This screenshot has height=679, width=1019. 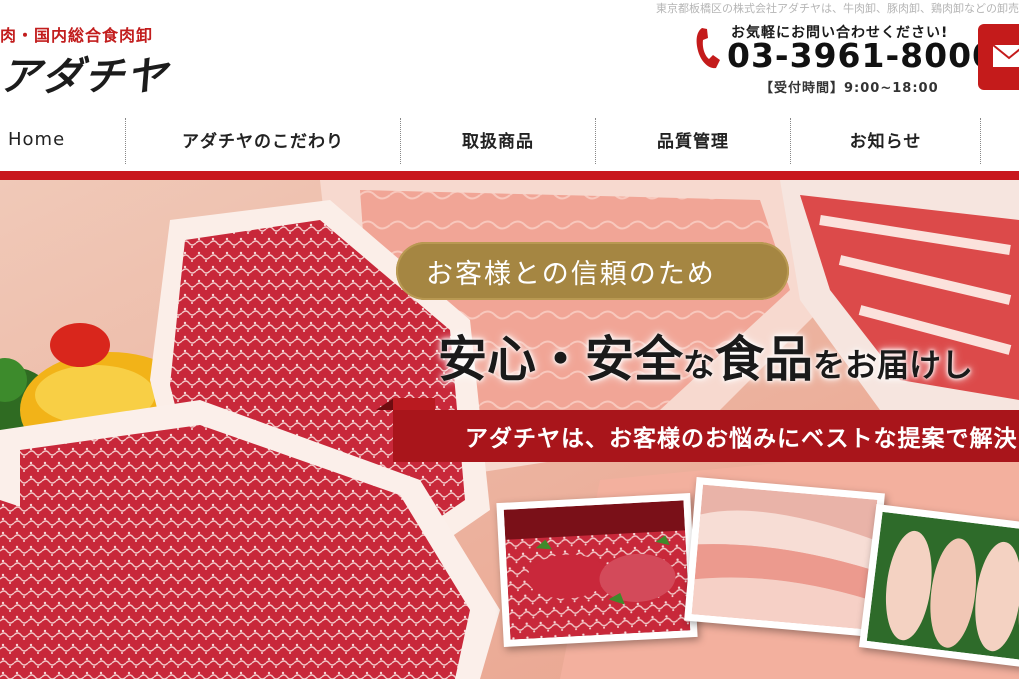 What do you see at coordinates (597, 570) in the screenshot?
I see `beef-plate-photo` at bounding box center [597, 570].